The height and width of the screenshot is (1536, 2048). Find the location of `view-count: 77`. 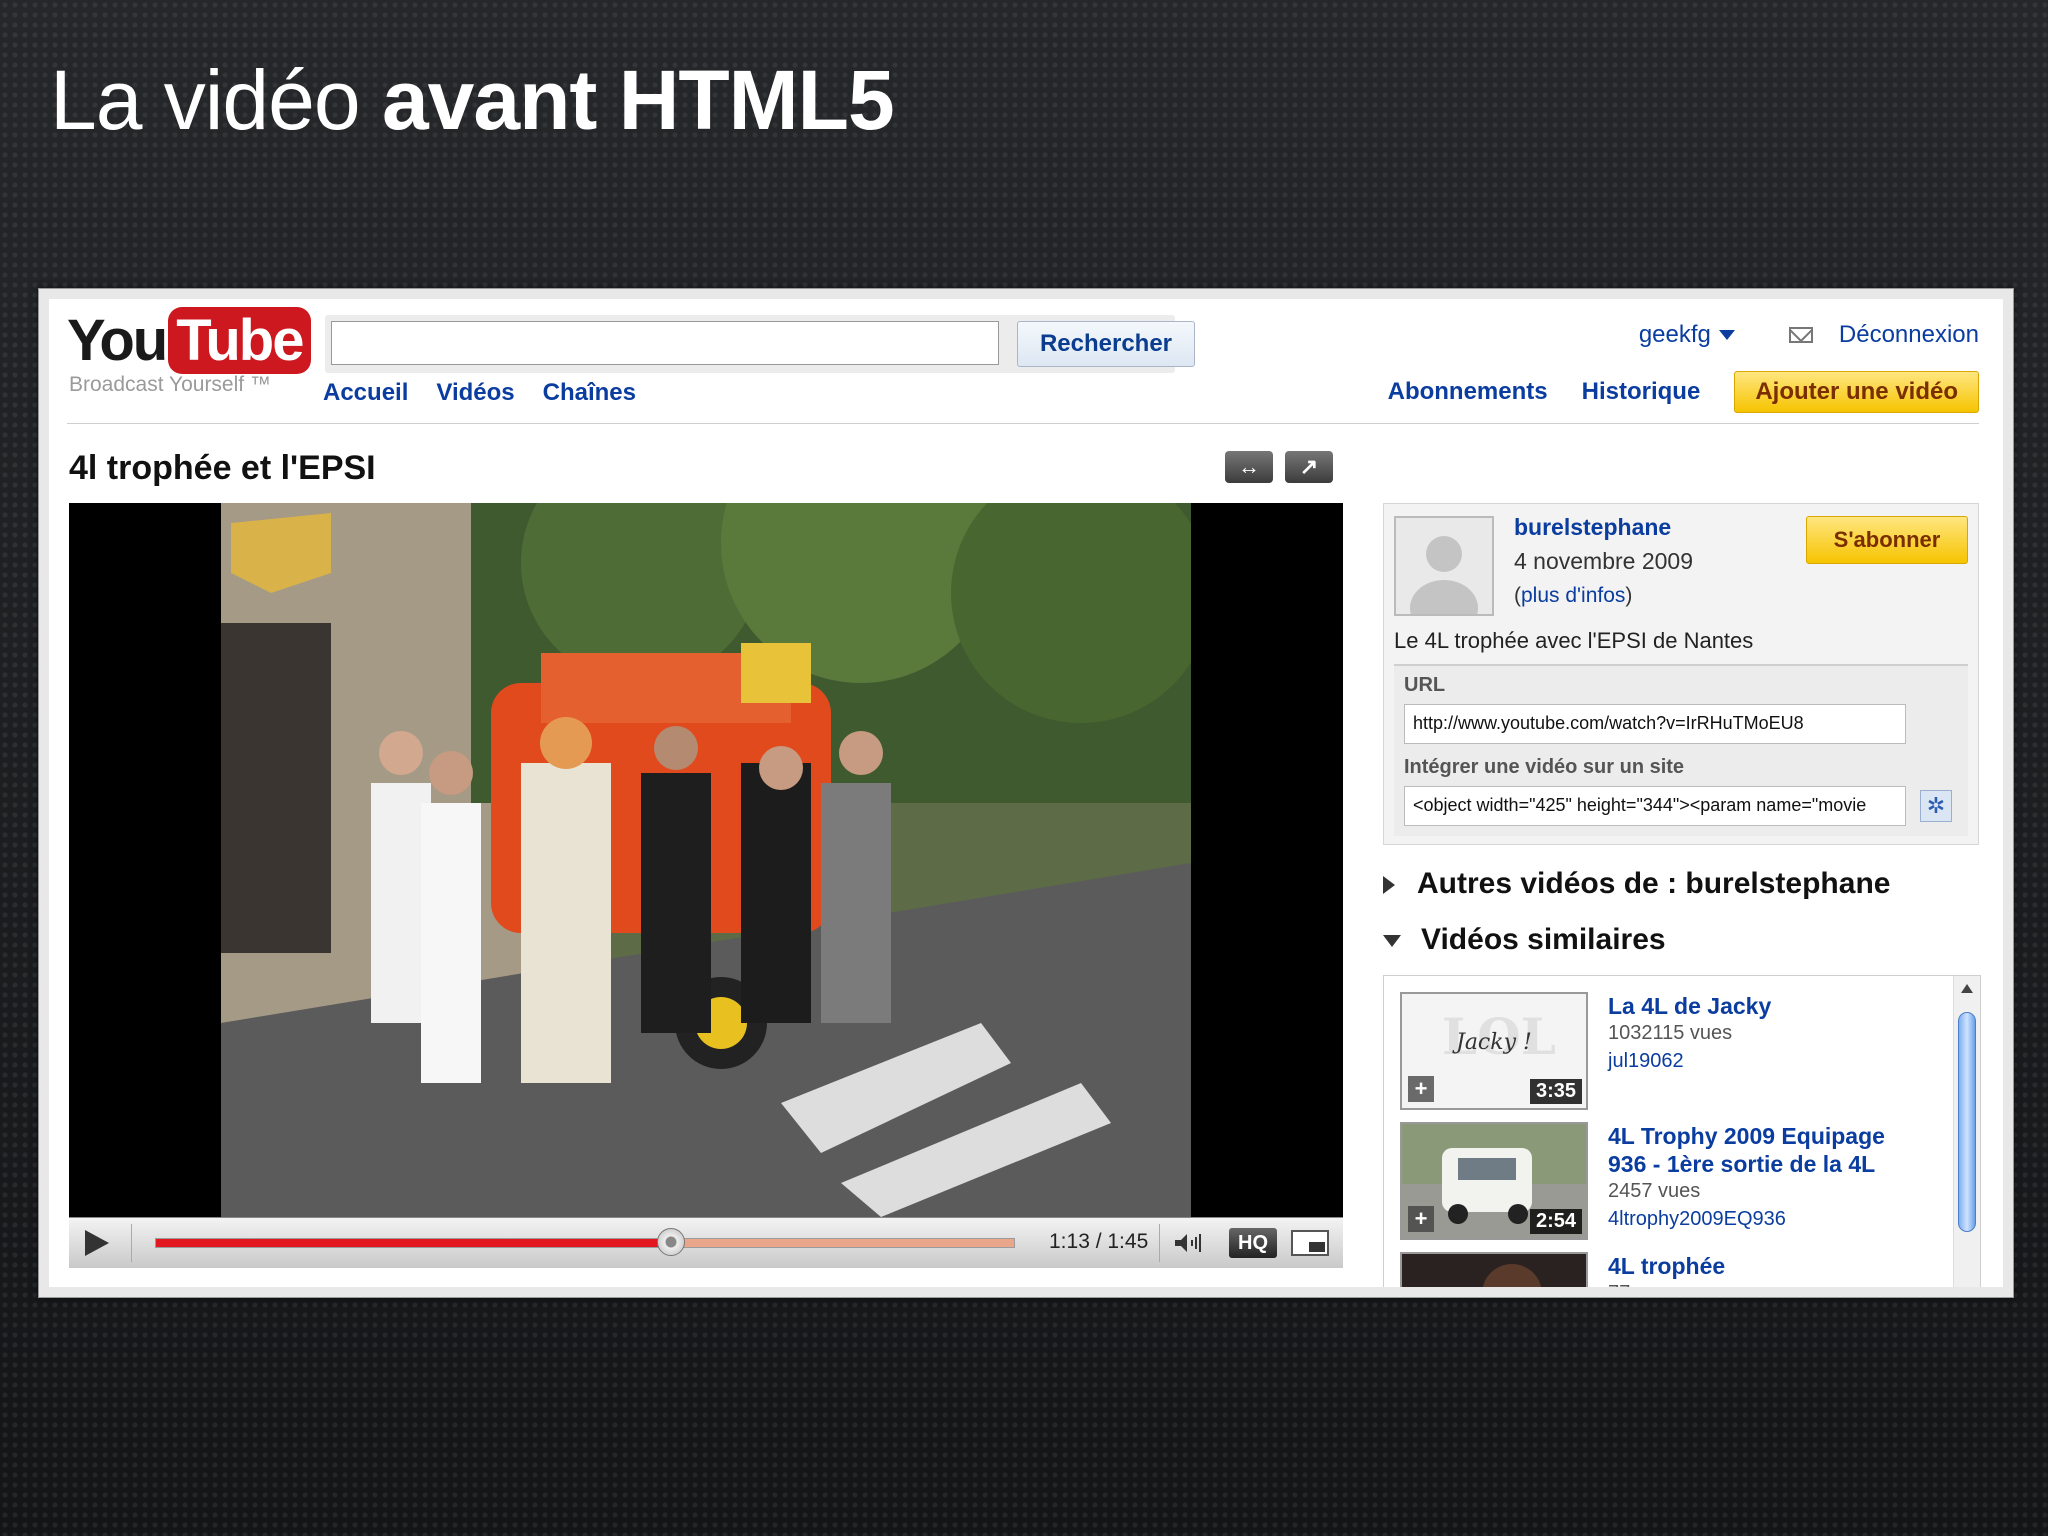

view-count: 77 is located at coordinates (1619, 1284).